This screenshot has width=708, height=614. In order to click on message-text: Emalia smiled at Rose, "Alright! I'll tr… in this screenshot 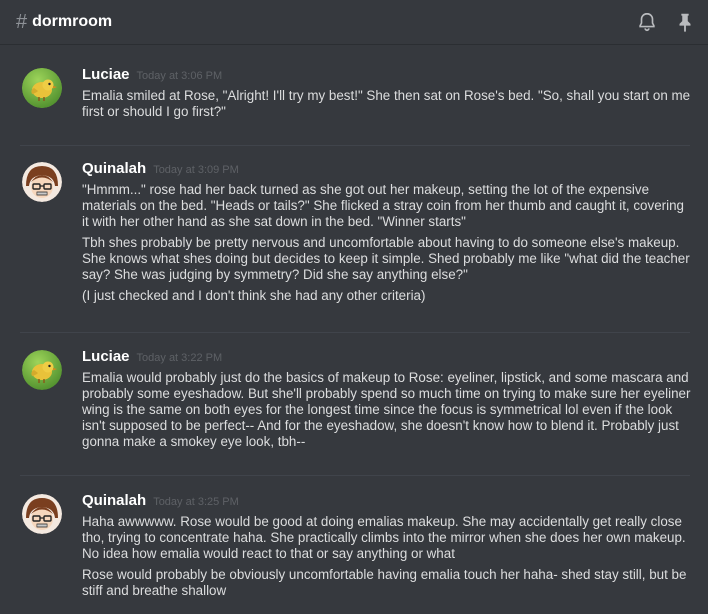, I will do `click(386, 103)`.